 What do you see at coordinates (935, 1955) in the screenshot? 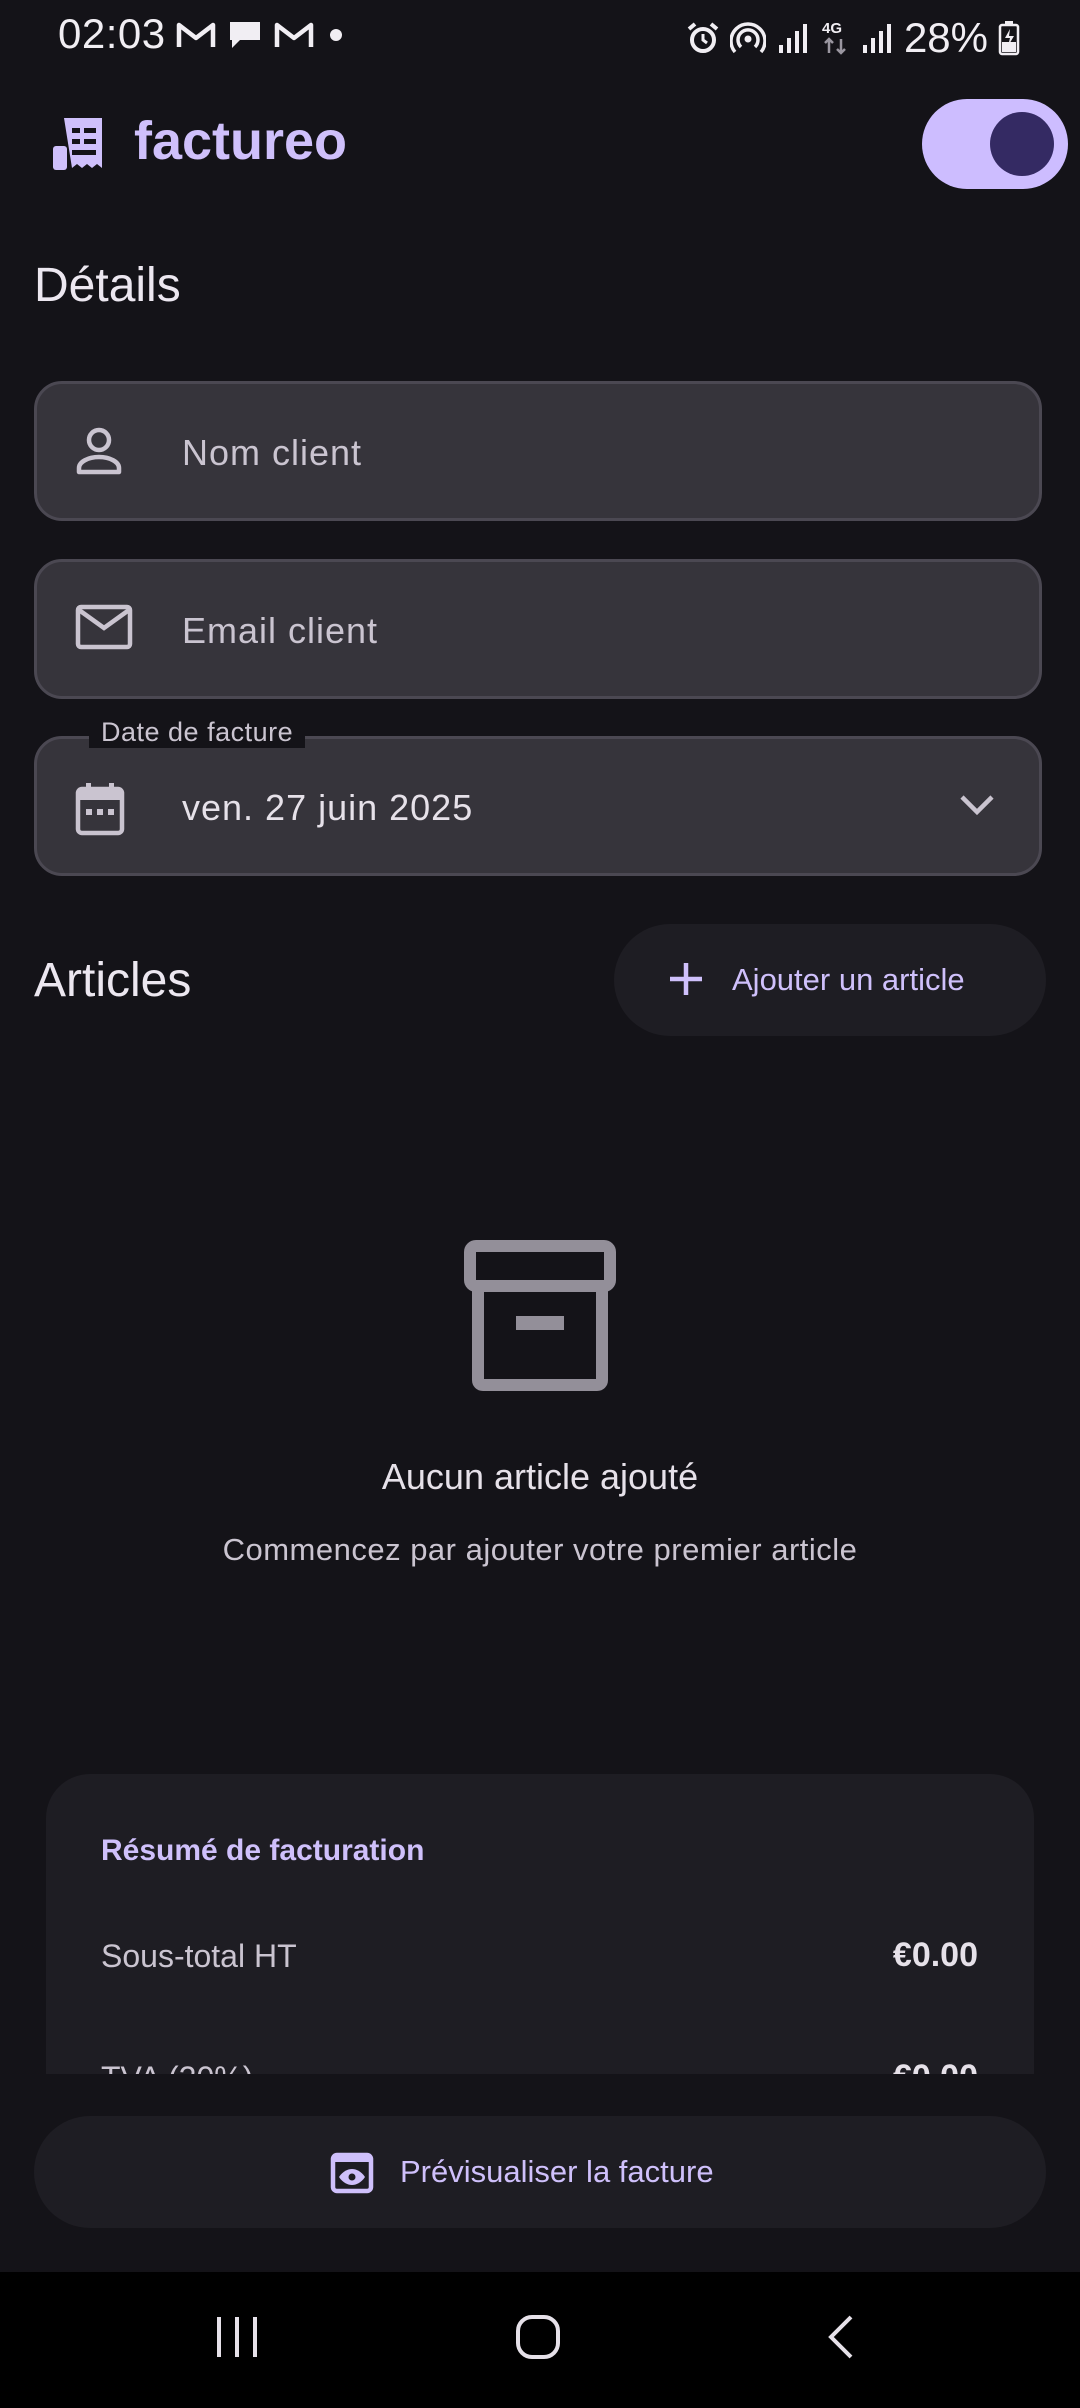
I see `subtotal-value: €0.00` at bounding box center [935, 1955].